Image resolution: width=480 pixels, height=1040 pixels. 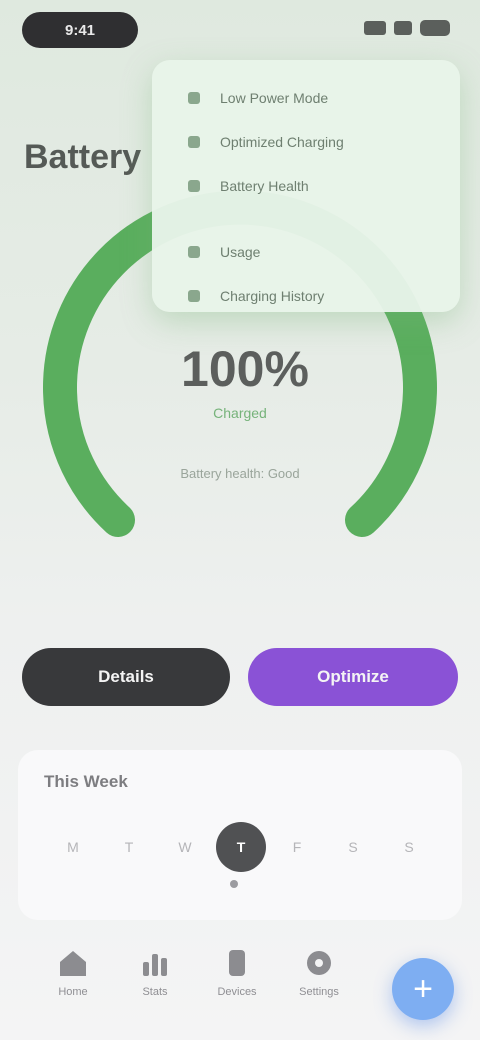 I want to click on tab-bar: Home Stats Devices Settings +, so click(x=240, y=985).